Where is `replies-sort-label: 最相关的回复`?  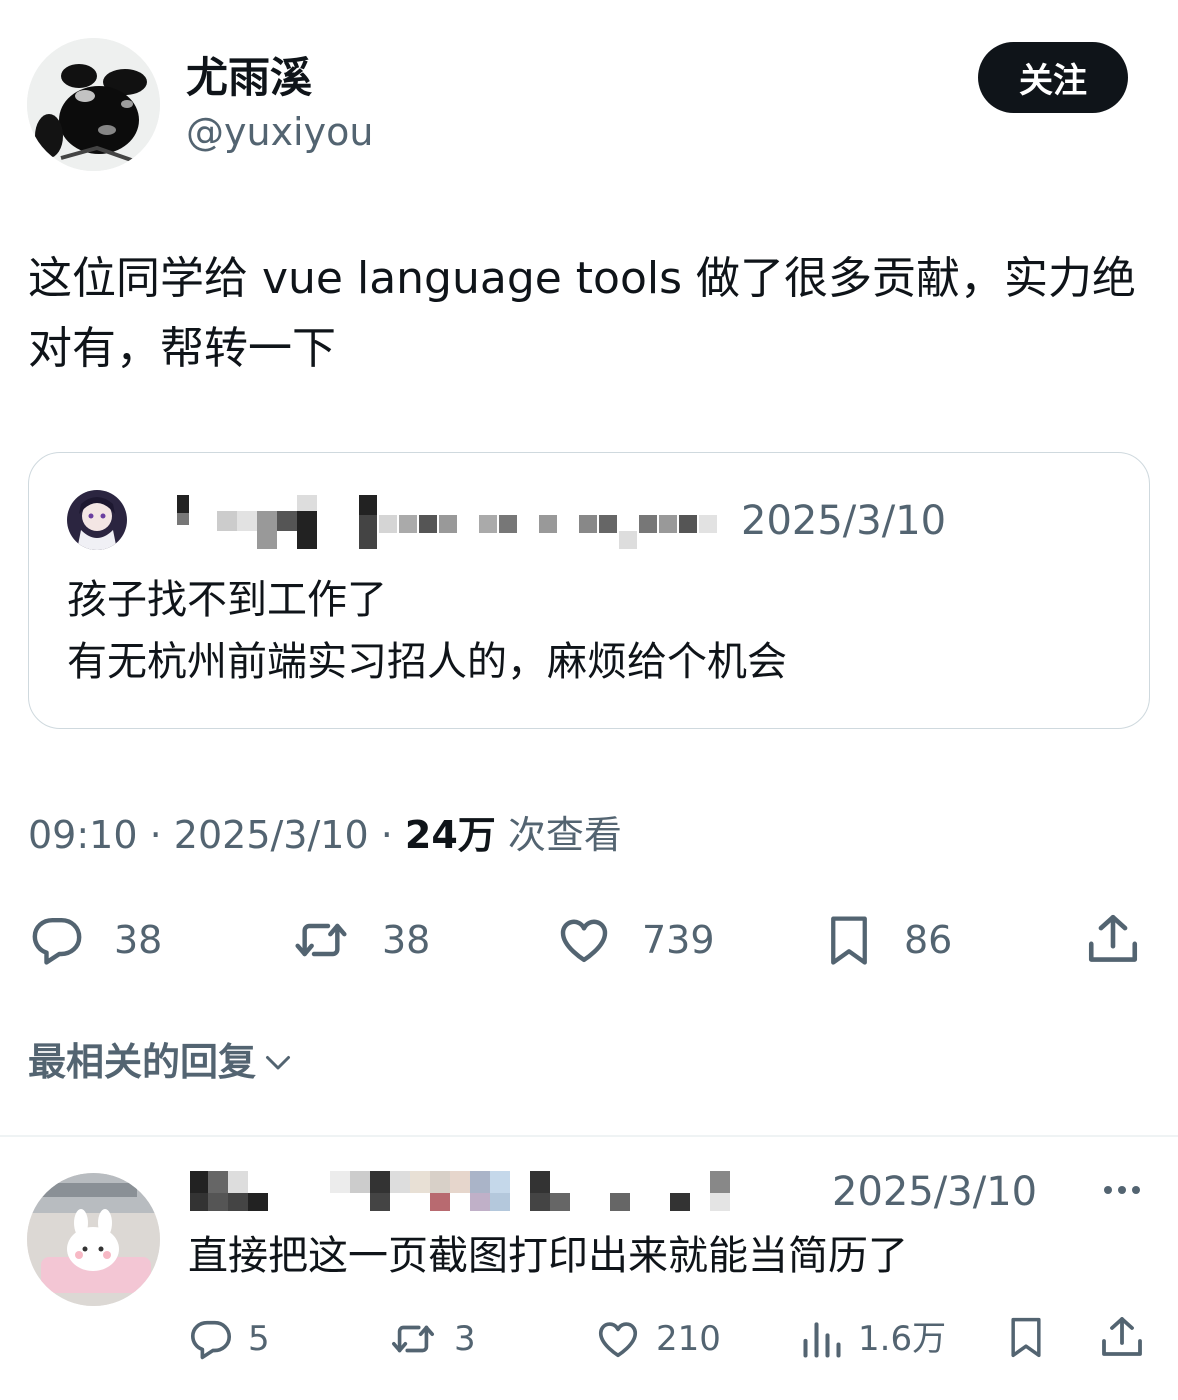 replies-sort-label: 最相关的回复 is located at coordinates (142, 1062).